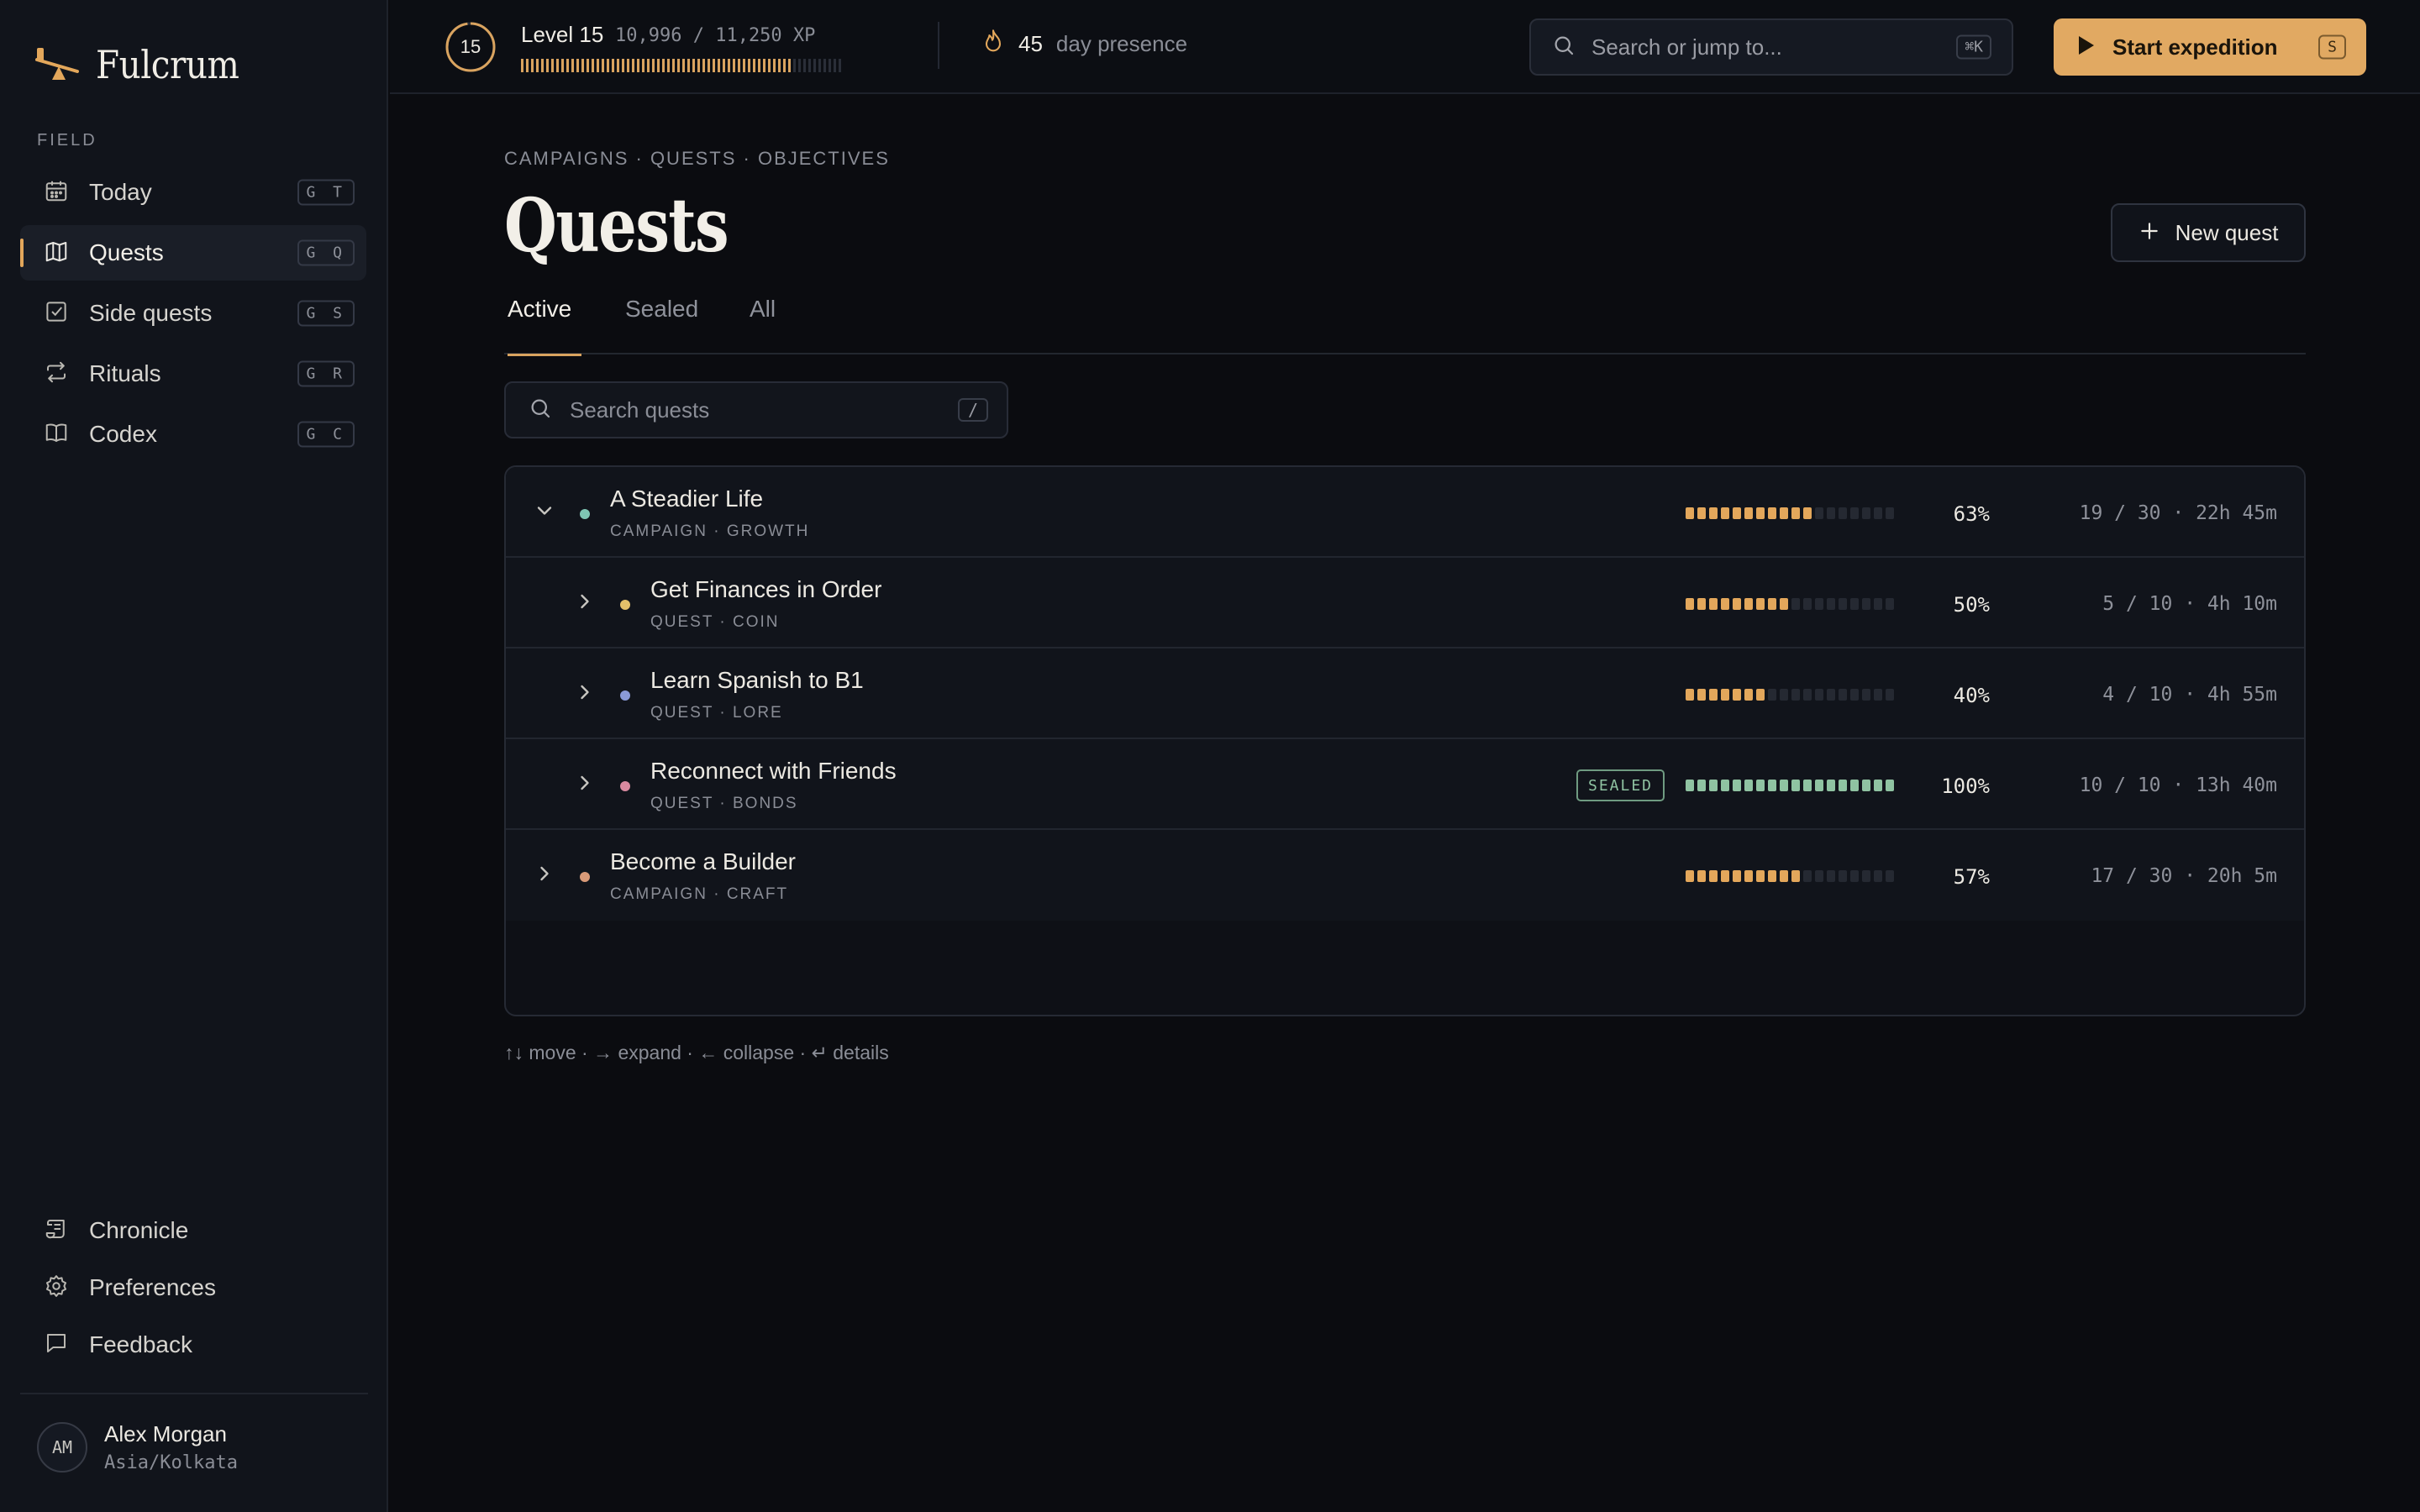 This screenshot has height=1512, width=2420. What do you see at coordinates (138, 1447) in the screenshot?
I see `user-profile: AM Alex Morgan Asia/Kolkata` at bounding box center [138, 1447].